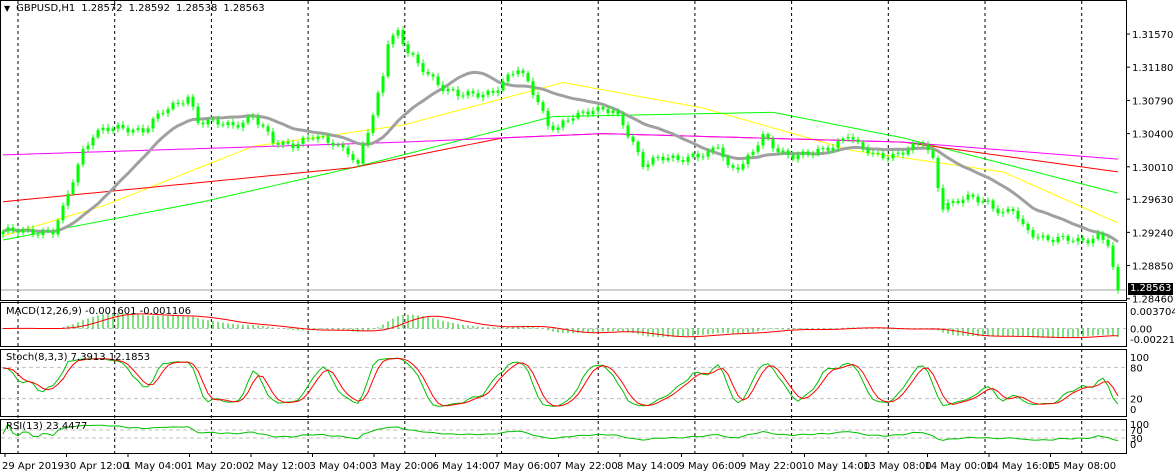 Image resolution: width=1175 pixels, height=475 pixels. I want to click on price-tick-label: 1.31180, so click(1152, 68).